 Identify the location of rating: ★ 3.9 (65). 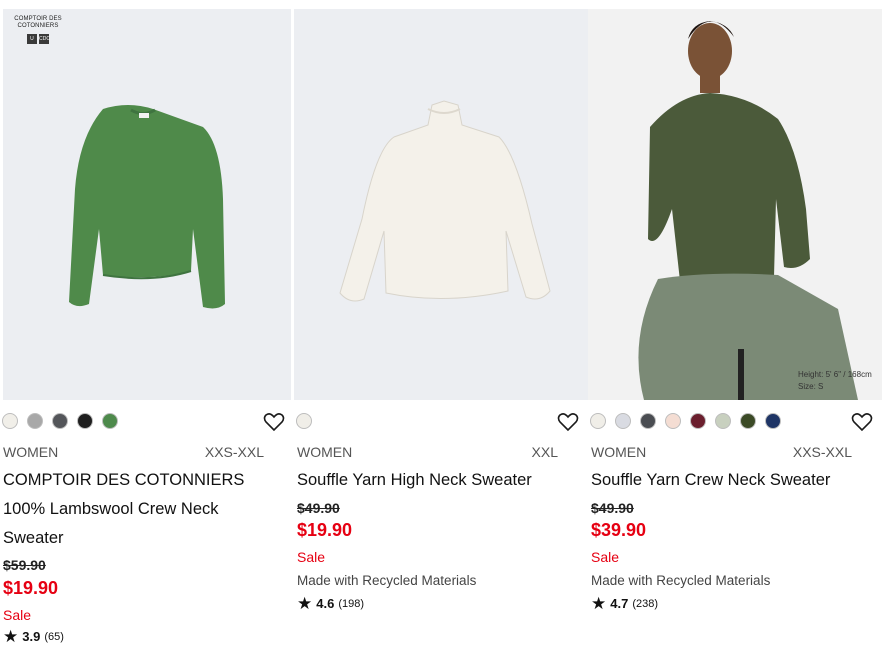
(33, 636).